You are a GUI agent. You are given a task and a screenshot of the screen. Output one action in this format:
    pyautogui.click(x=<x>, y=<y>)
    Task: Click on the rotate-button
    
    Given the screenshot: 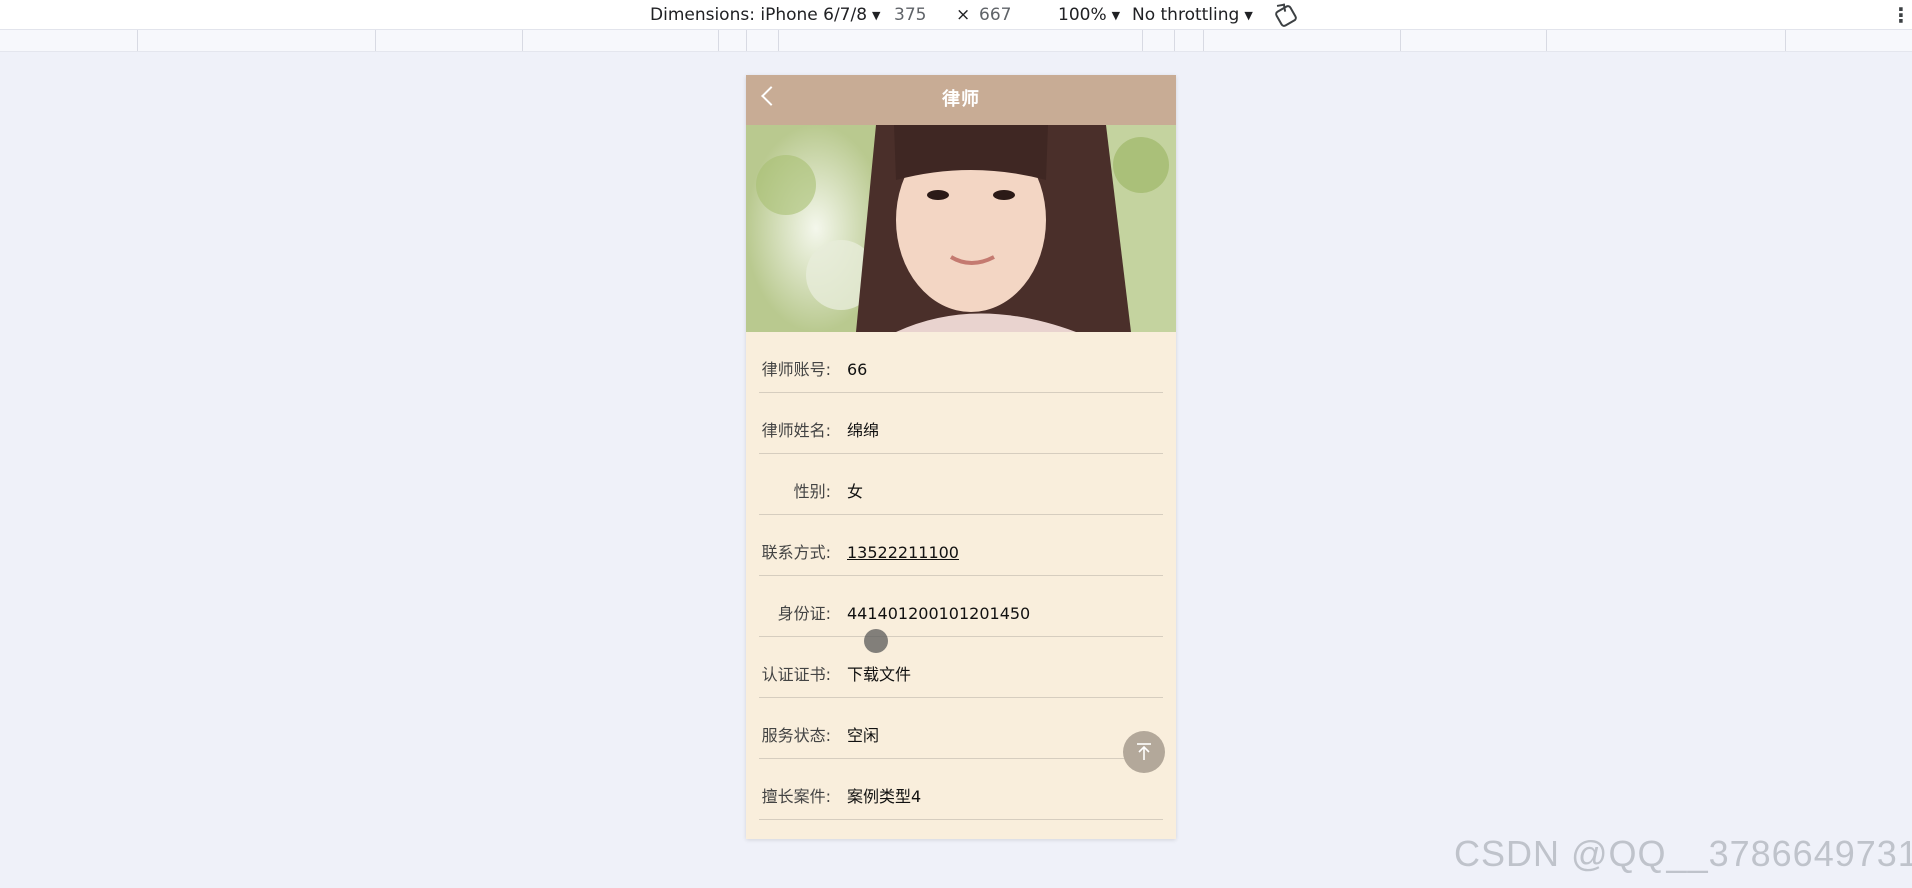 What is the action you would take?
    pyautogui.click(x=1286, y=16)
    